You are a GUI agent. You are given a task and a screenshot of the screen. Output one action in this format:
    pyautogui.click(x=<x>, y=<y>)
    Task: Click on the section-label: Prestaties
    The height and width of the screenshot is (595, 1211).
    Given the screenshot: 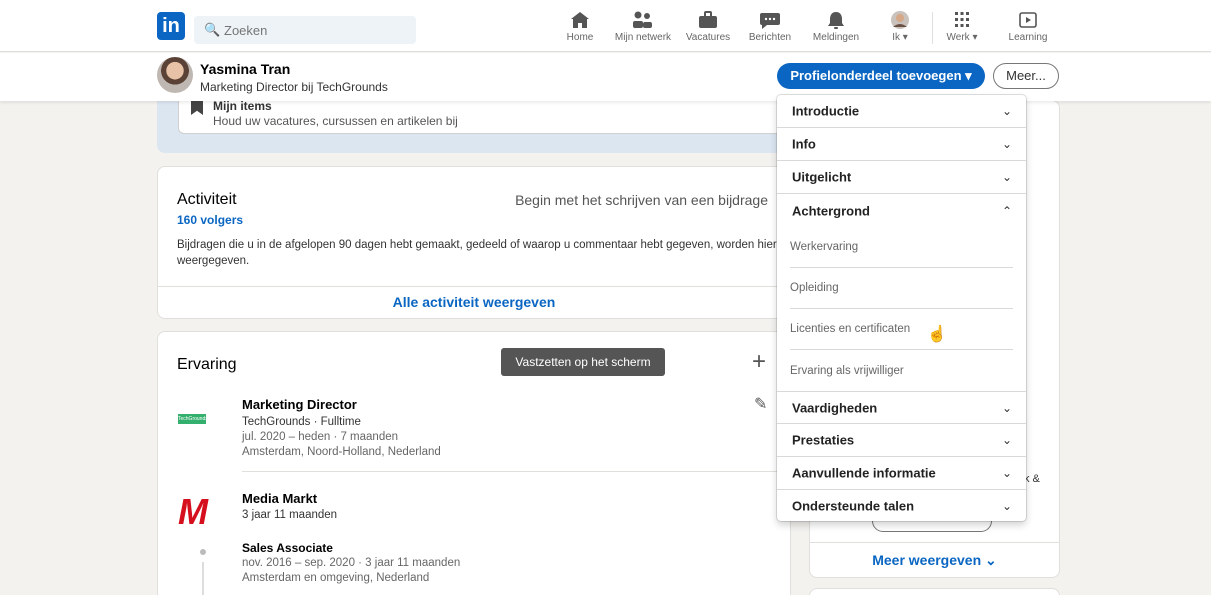 What is the action you would take?
    pyautogui.click(x=823, y=440)
    